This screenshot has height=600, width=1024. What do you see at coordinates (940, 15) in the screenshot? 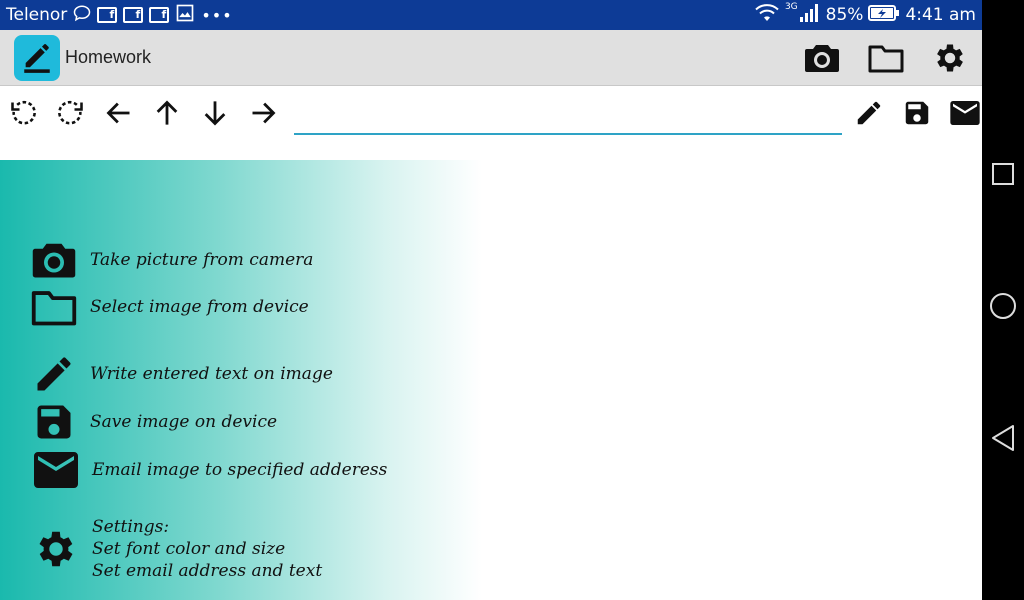
I see `clock-label: 4:41 am` at bounding box center [940, 15].